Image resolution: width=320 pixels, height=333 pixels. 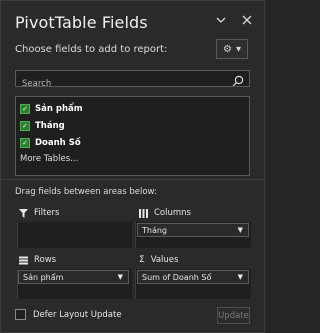 I want to click on rows-field-label: Sản phẩm, so click(x=43, y=277).